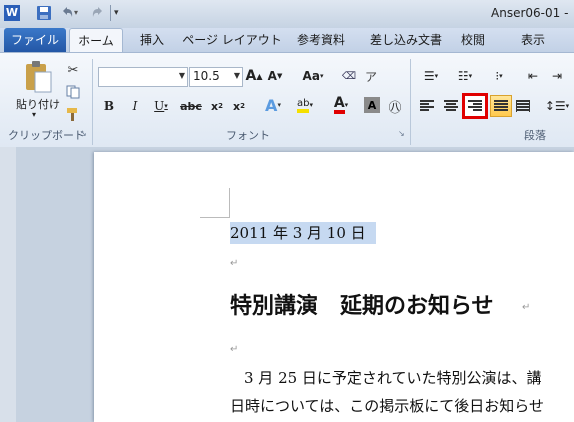 The height and width of the screenshot is (422, 574). I want to click on format-painter-icon, so click(73, 114).